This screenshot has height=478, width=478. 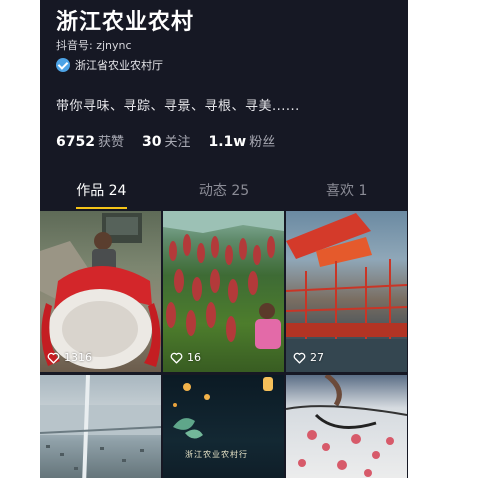 I want to click on video-thumbnail-painting, so click(x=346, y=426).